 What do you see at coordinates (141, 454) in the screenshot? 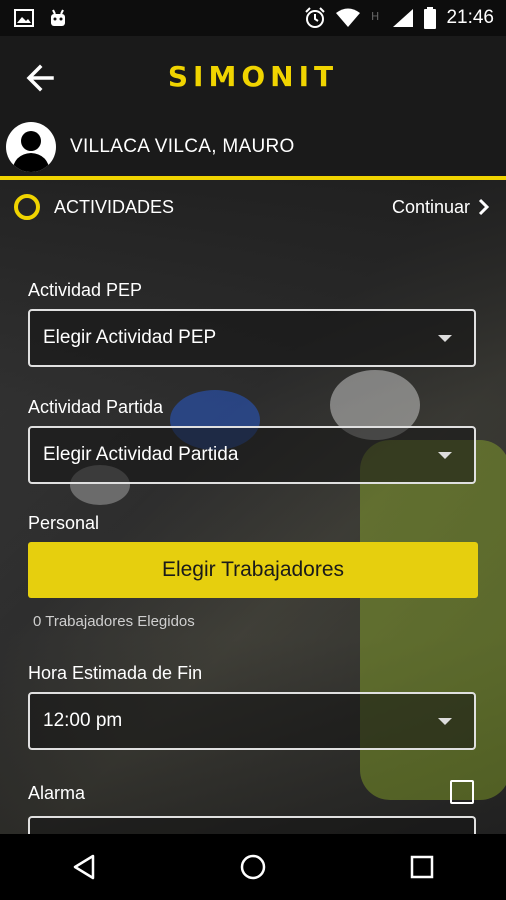
I see `actividad-partida-value: Elegir Actividad Partida` at bounding box center [141, 454].